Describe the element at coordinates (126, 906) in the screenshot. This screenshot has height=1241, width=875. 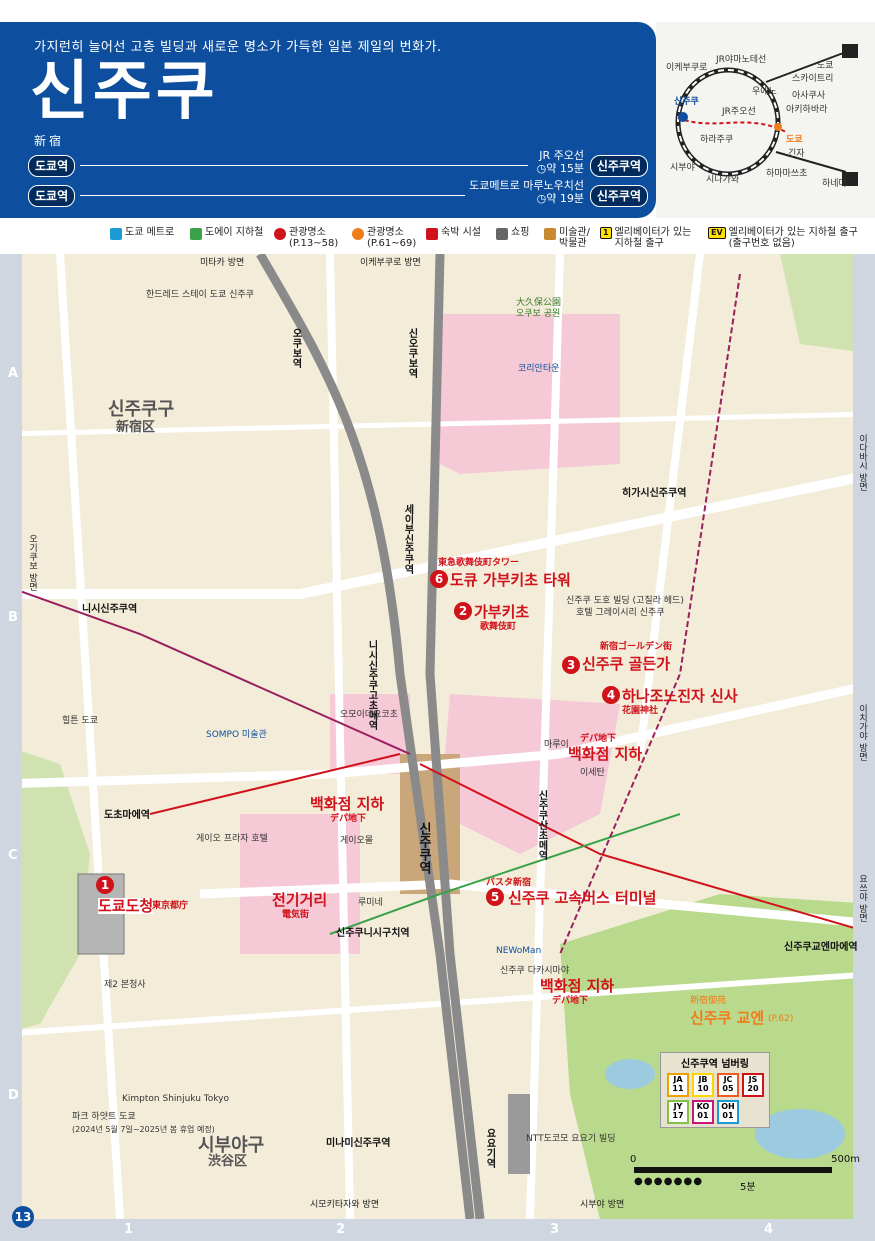
I see `attraction-name: 도쿄도청` at that location.